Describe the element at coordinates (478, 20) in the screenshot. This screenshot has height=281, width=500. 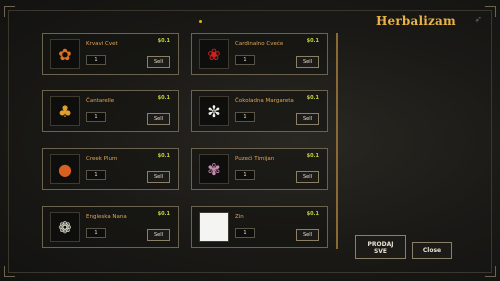
I see `ornament-arrow-icon: ➶` at that location.